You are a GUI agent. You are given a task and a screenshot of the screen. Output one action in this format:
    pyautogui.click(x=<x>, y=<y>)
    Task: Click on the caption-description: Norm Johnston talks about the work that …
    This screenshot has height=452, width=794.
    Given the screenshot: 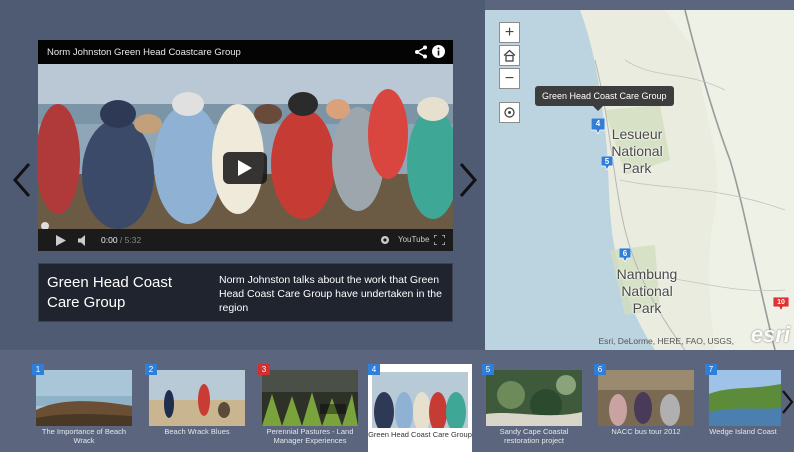 What is the action you would take?
    pyautogui.click(x=330, y=294)
    